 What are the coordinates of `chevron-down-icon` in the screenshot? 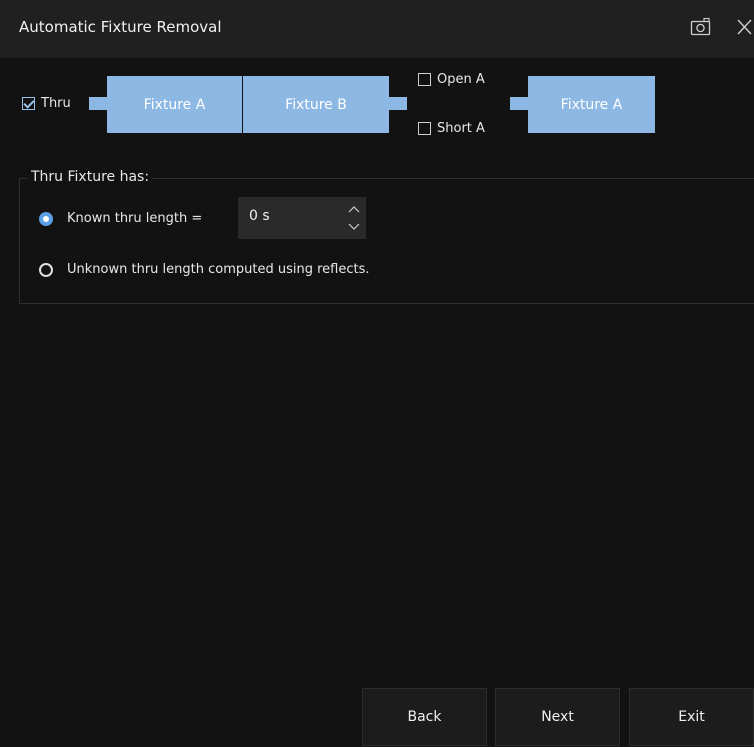 It's located at (354, 227).